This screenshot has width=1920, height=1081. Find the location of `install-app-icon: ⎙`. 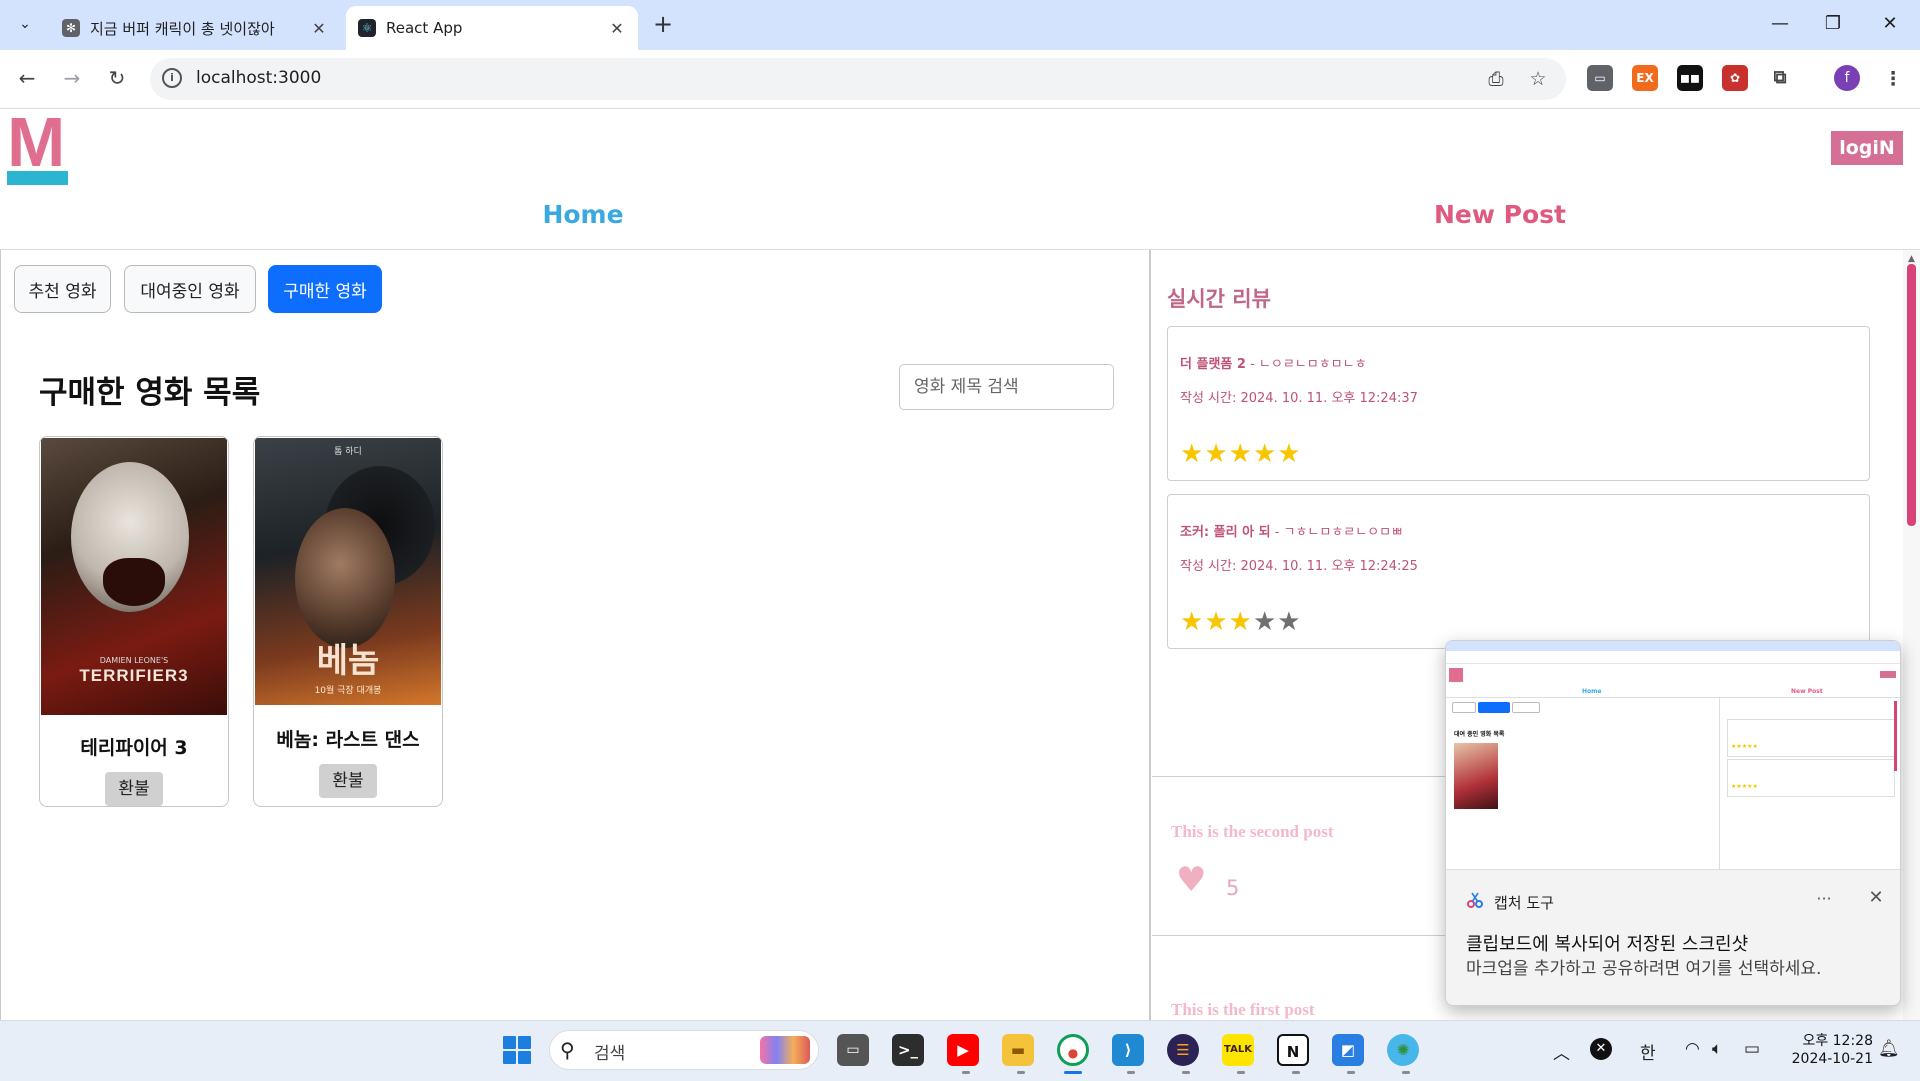

install-app-icon: ⎙ is located at coordinates (1496, 79).